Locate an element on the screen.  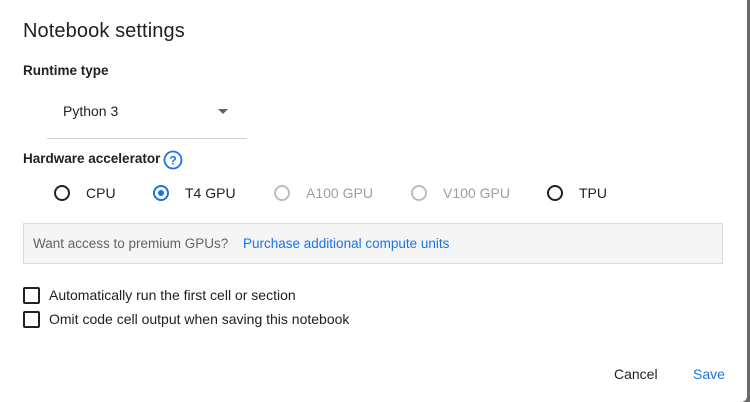
hardware-accelerator-options: CPU T4 GPU A100 GPU V100 GPU TPU is located at coordinates (373, 193).